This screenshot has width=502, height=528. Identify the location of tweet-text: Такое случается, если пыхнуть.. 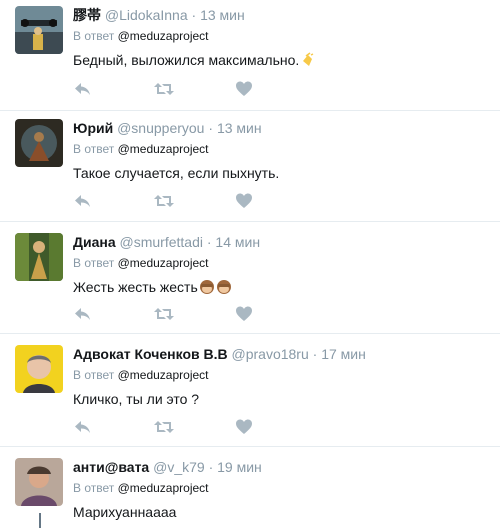
(176, 173).